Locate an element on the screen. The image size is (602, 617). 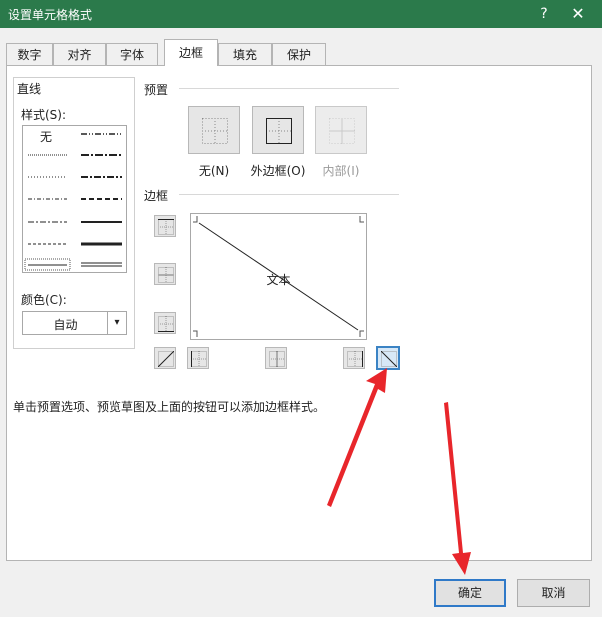
border-top-button is located at coordinates (165, 226).